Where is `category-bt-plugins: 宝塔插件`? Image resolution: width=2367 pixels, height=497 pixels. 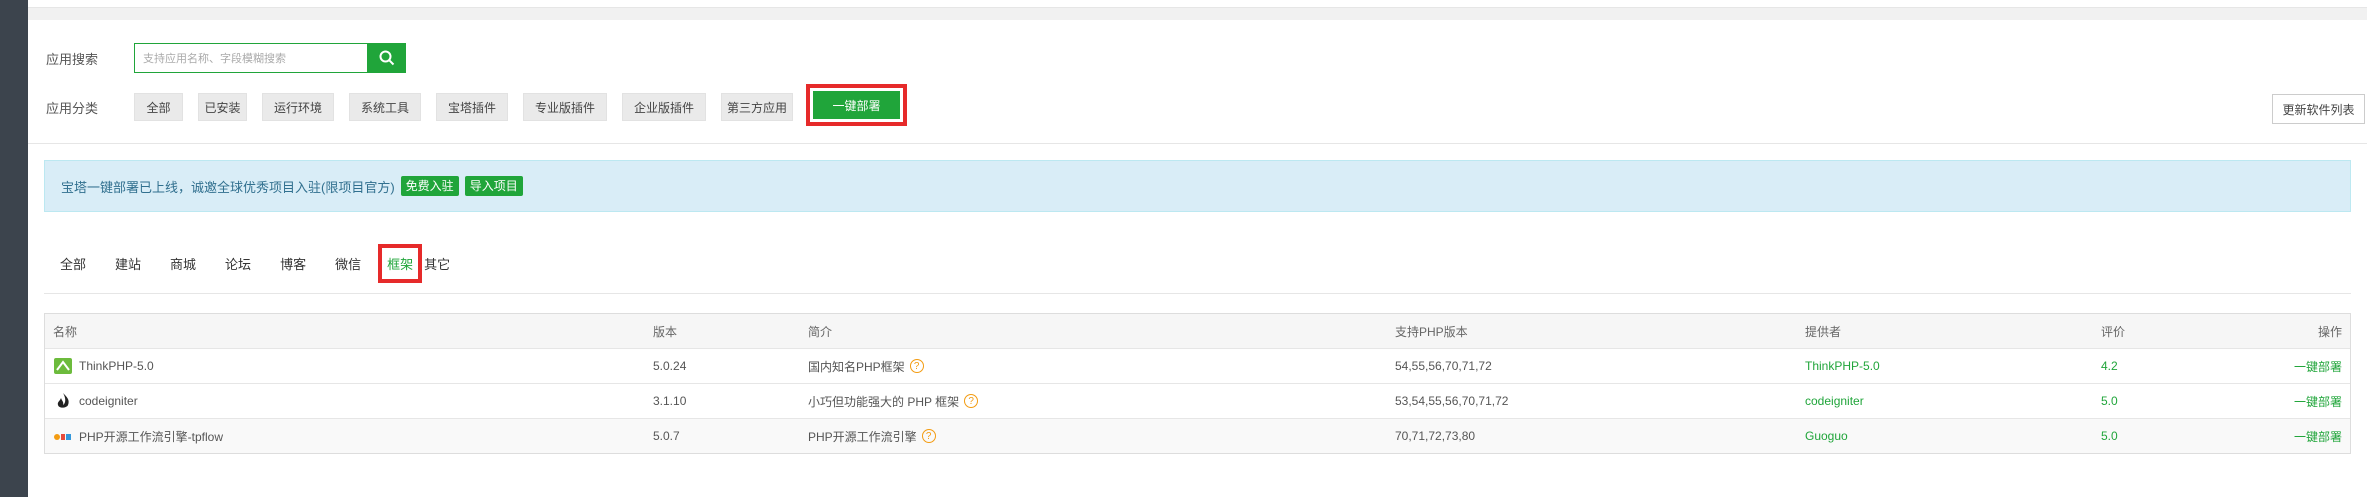 category-bt-plugins: 宝塔插件 is located at coordinates (472, 107).